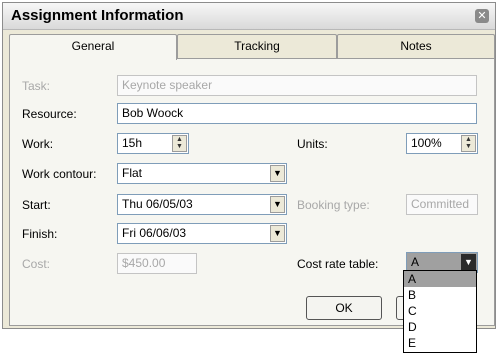 This screenshot has height=355, width=499. Describe the element at coordinates (344, 308) in the screenshot. I see `ok-button: OK` at that location.